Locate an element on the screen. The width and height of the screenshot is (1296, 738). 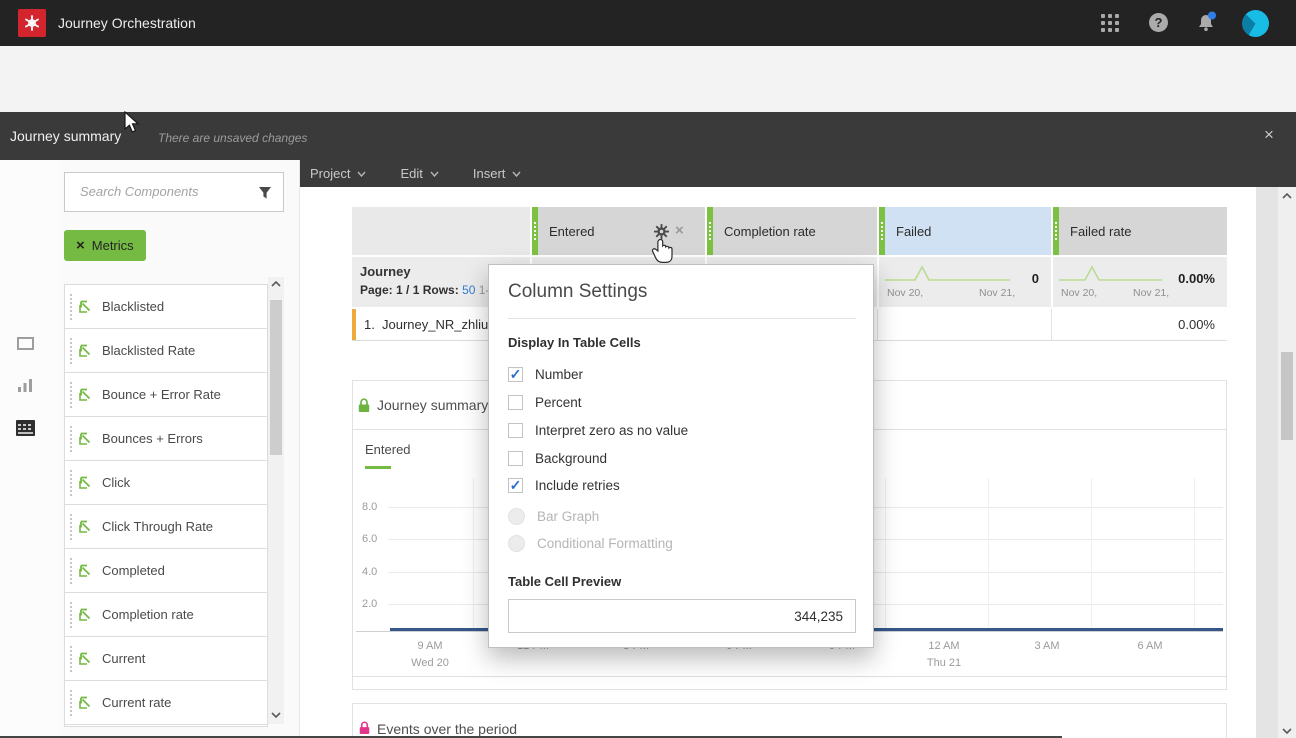
components-table-icon is located at coordinates (25, 428).